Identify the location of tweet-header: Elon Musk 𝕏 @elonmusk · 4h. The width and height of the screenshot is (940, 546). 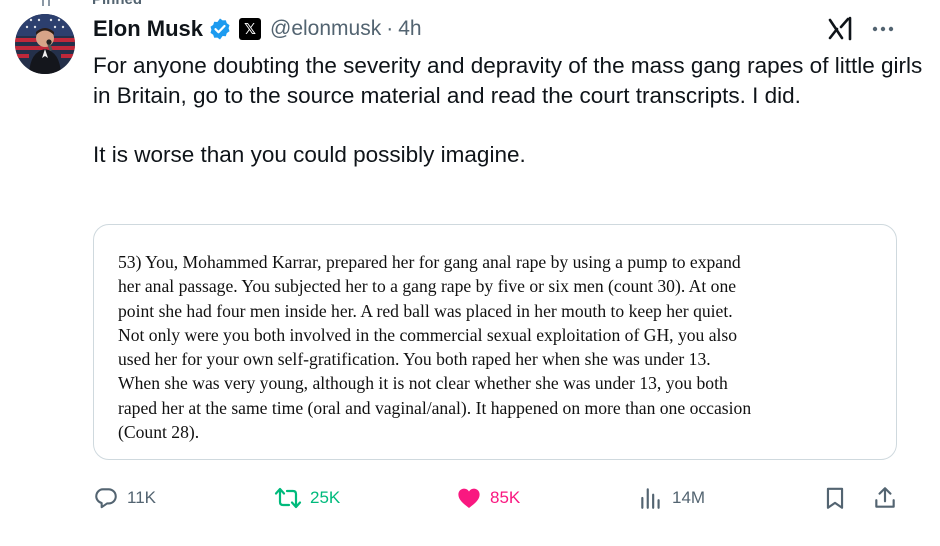
(257, 29).